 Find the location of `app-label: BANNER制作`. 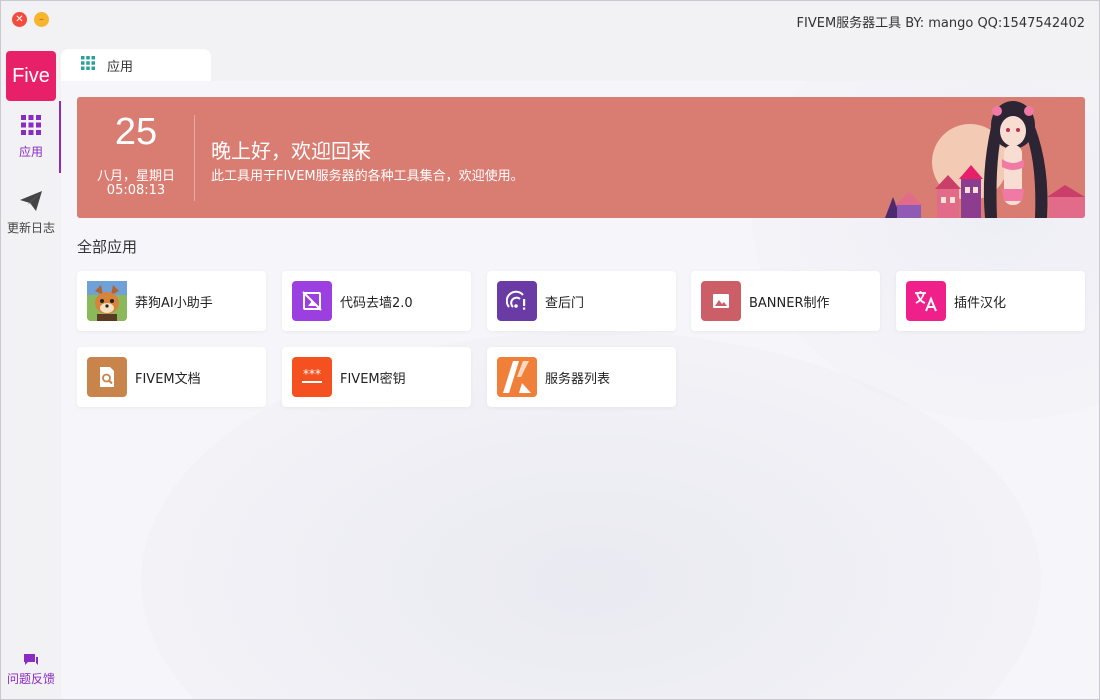

app-label: BANNER制作 is located at coordinates (789, 303).